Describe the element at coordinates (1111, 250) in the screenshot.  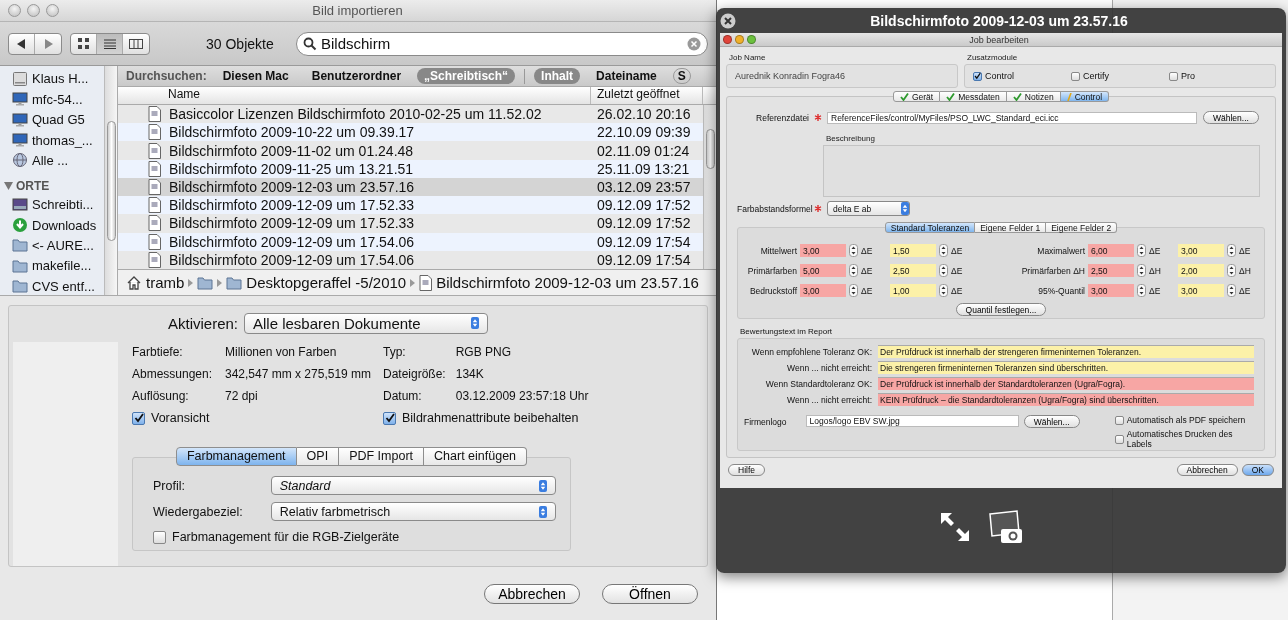
I see `tolerance-field: 6,00` at that location.